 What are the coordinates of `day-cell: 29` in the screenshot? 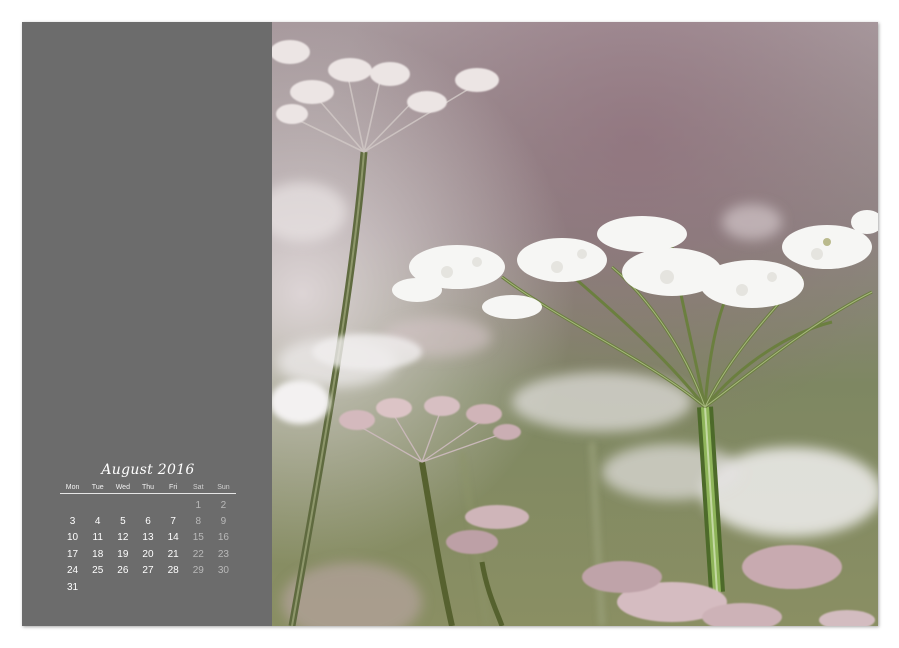 It's located at (198, 571).